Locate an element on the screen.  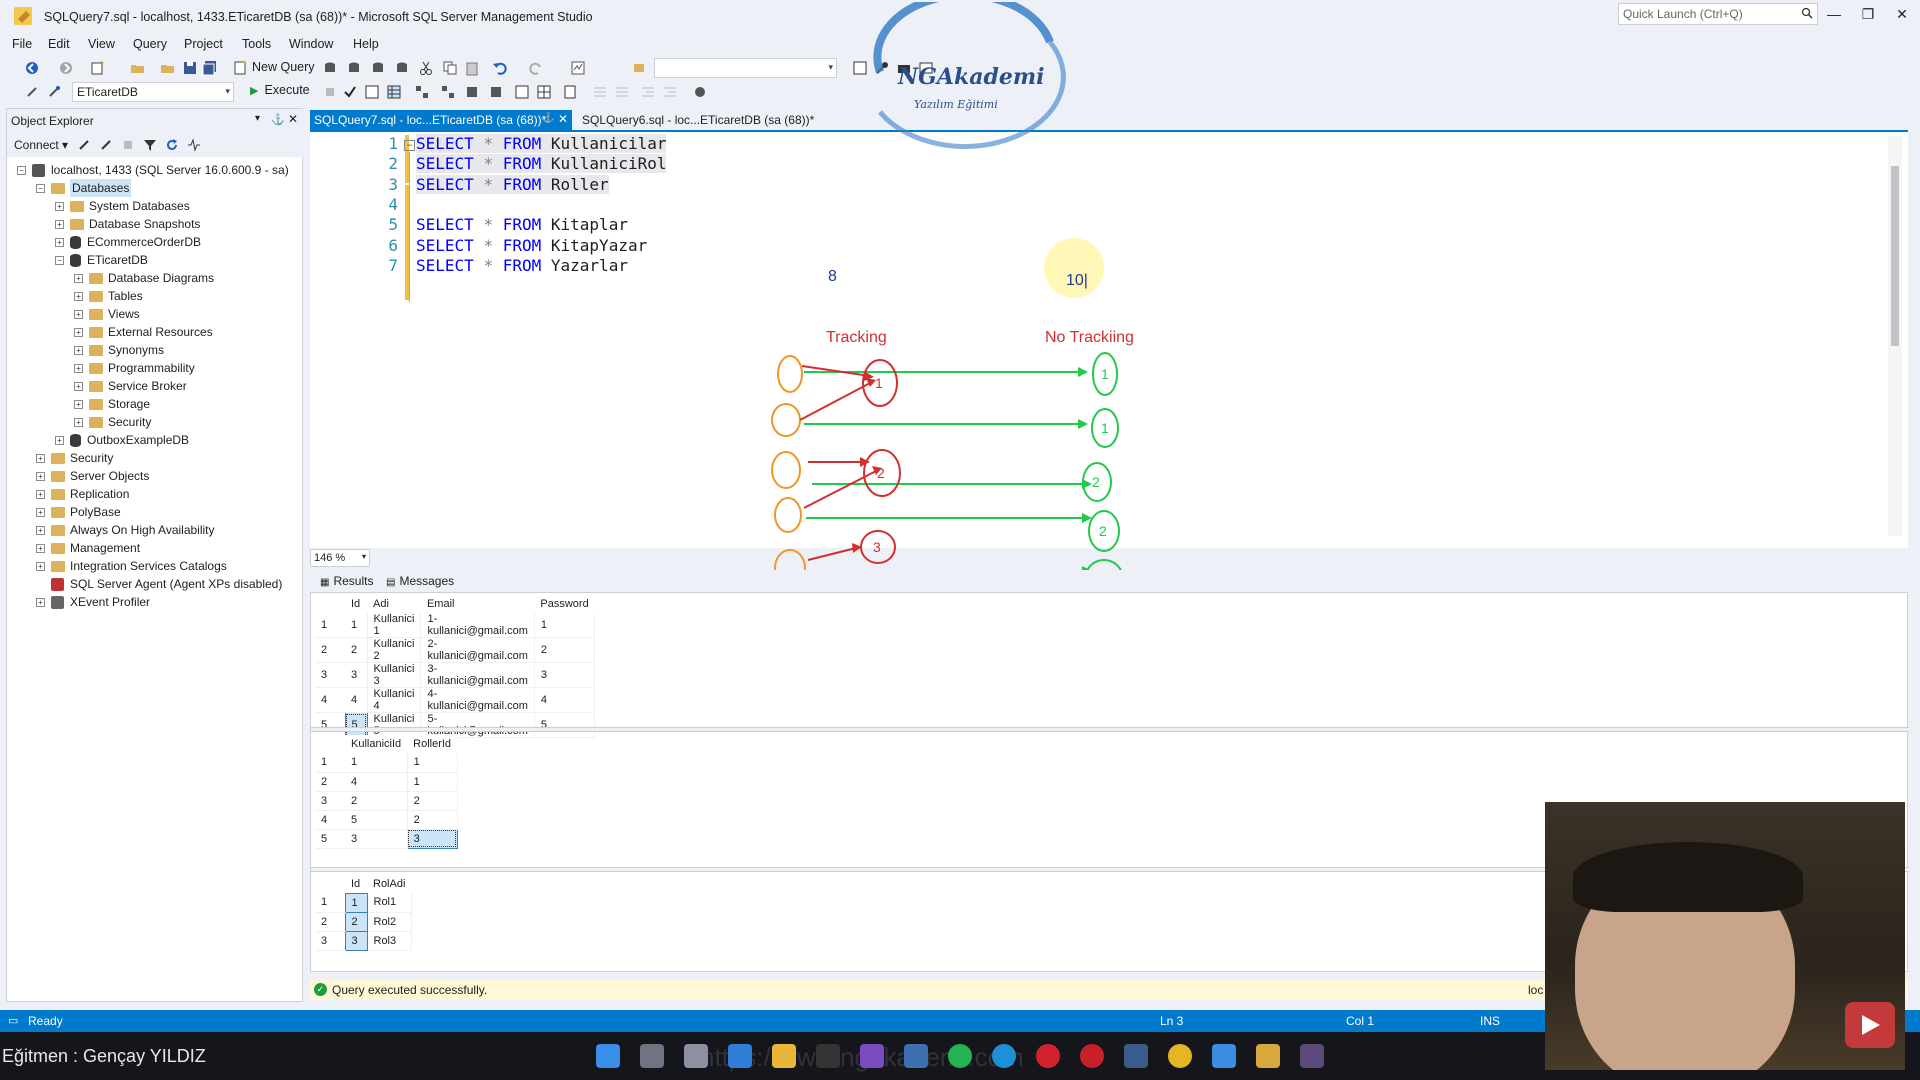
open-file-icon is located at coordinates (138, 68).